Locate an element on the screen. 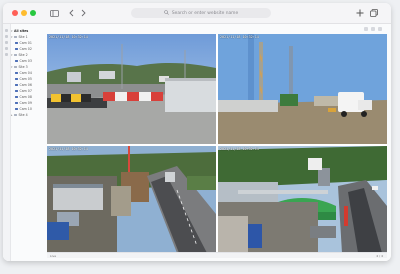 The width and height of the screenshot is (400, 274). camera-3-timestamp: 2021/11/18 10:32:14 is located at coordinates (68, 149).